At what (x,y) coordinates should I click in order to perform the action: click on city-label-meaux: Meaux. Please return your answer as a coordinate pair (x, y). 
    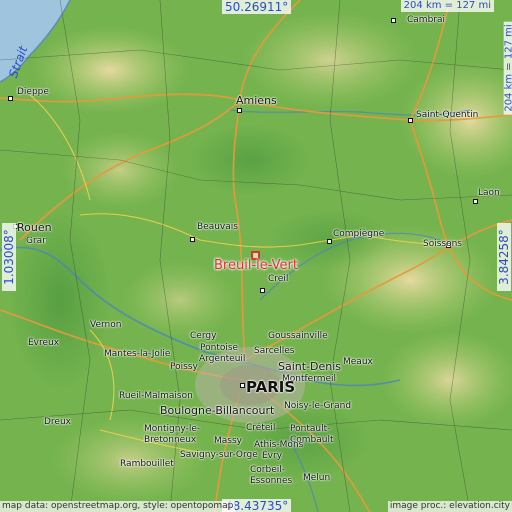
    Looking at the image, I should click on (358, 362).